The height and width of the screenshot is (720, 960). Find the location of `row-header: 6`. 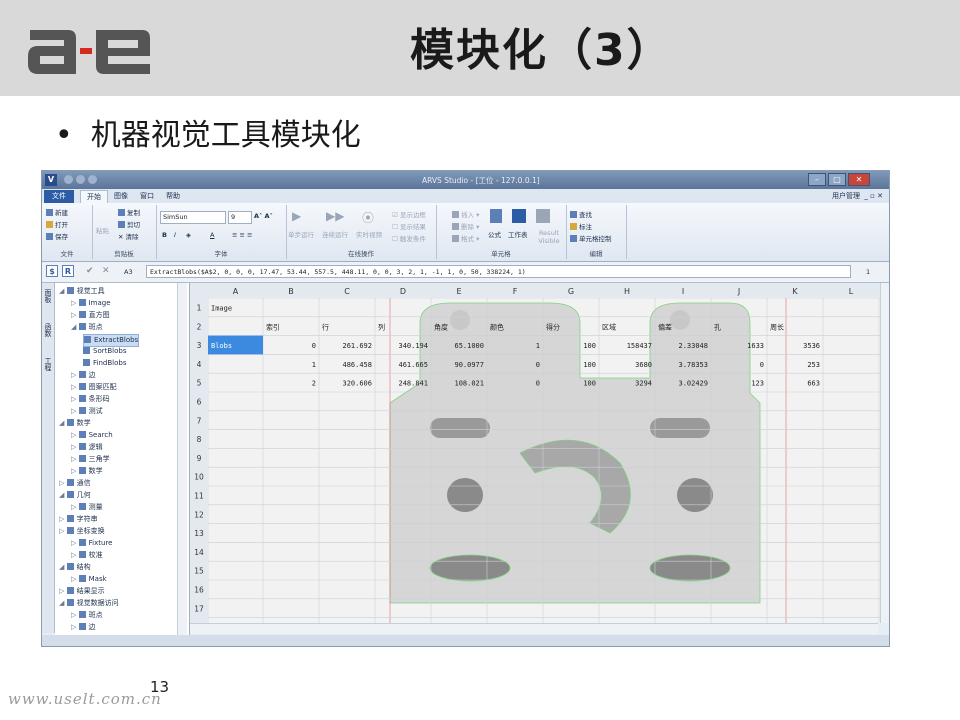

row-header: 6 is located at coordinates (199, 402).